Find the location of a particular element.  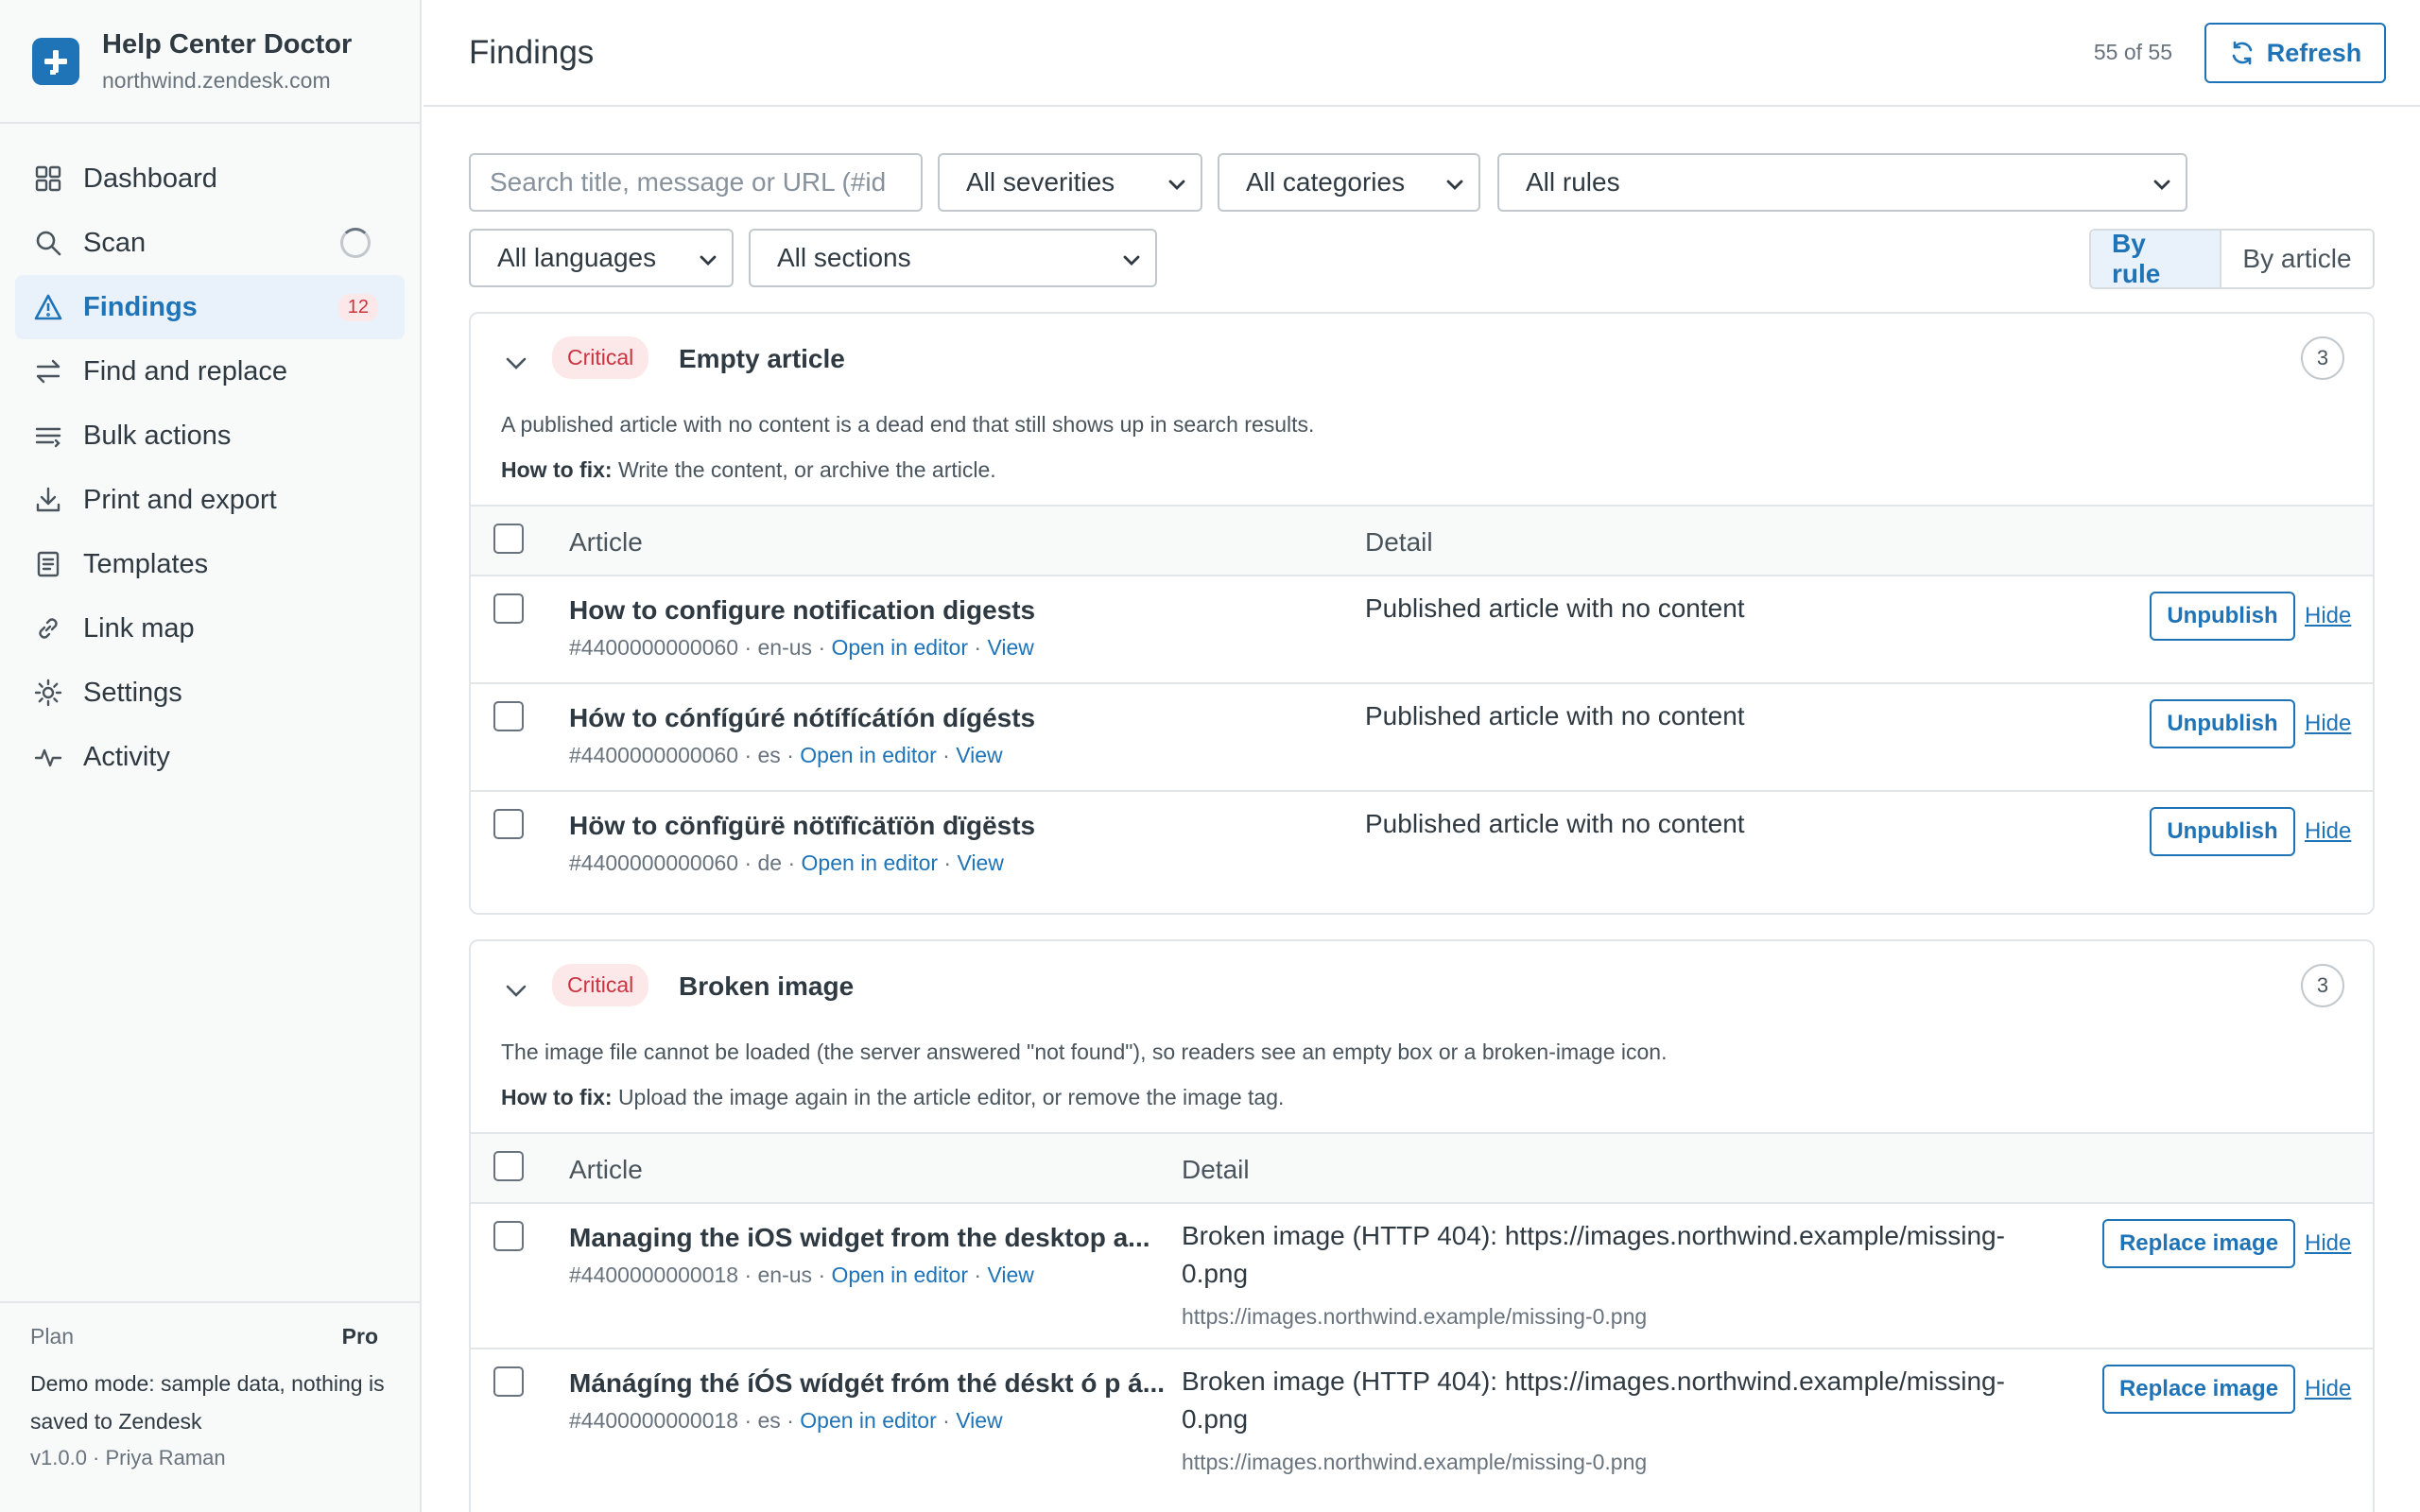

page-title: Findings is located at coordinates (532, 52).